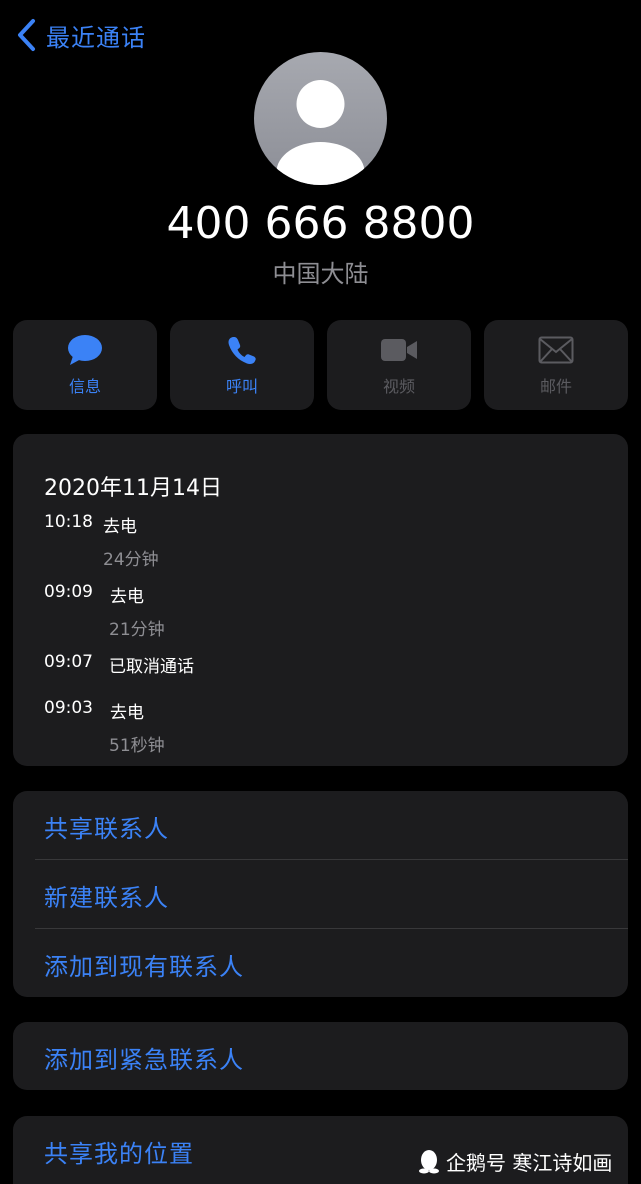 This screenshot has height=1184, width=641. I want to click on share-contact-button: 共享联系人, so click(106, 826).